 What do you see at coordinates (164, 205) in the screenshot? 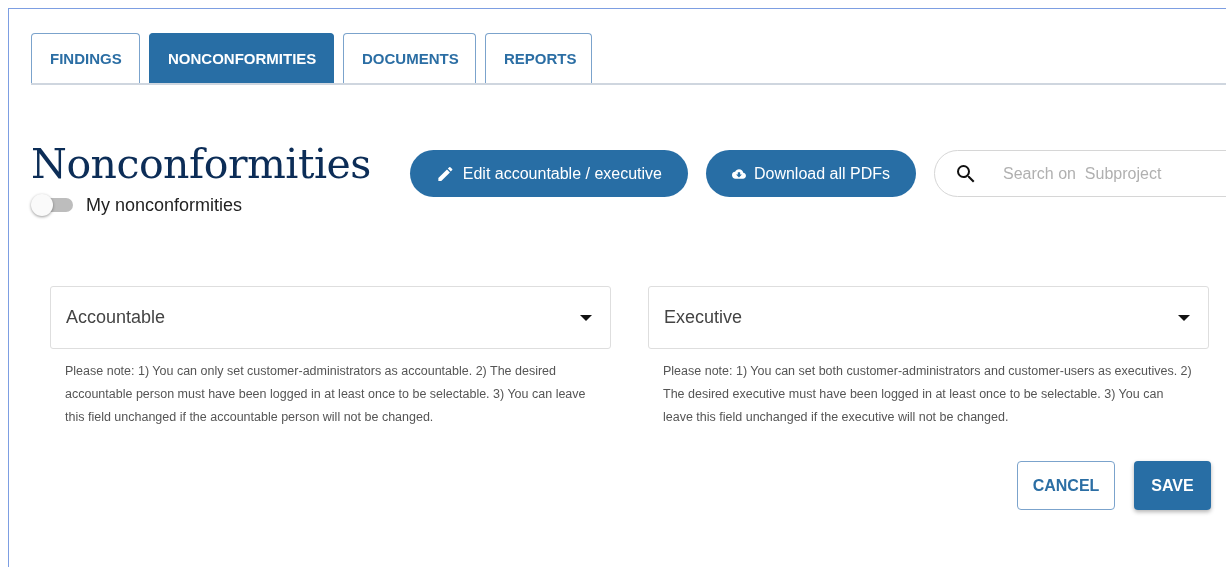
I see `toggle-label: My nonconformities` at bounding box center [164, 205].